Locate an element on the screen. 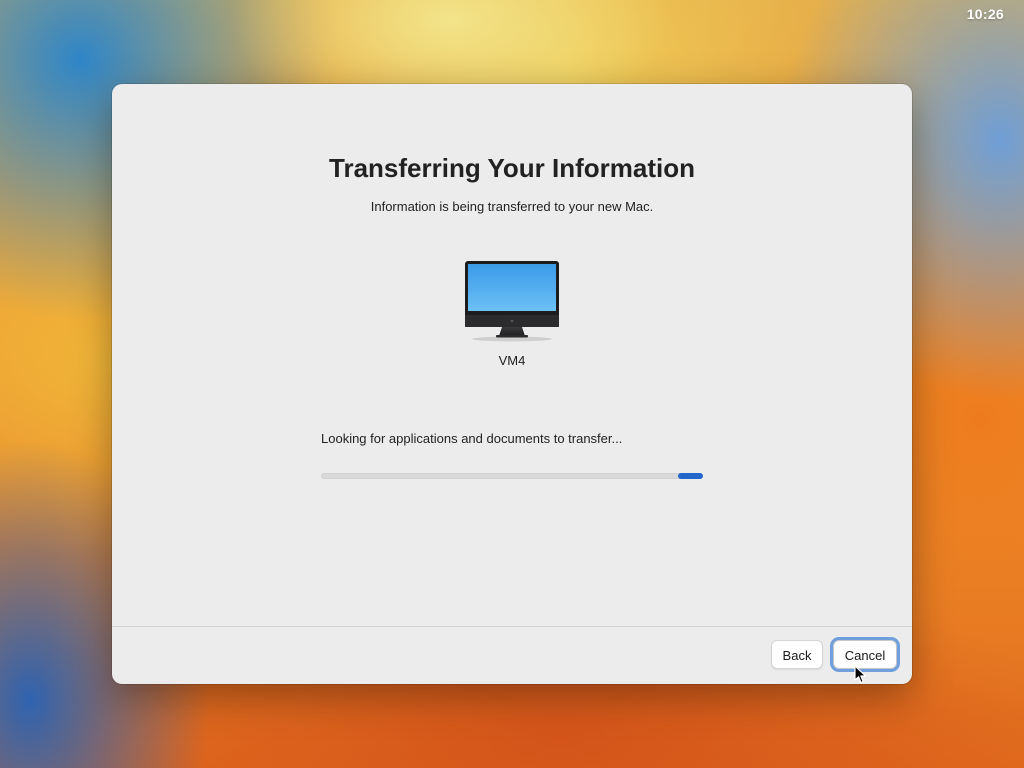 The height and width of the screenshot is (768, 1024). progress-bar is located at coordinates (512, 476).